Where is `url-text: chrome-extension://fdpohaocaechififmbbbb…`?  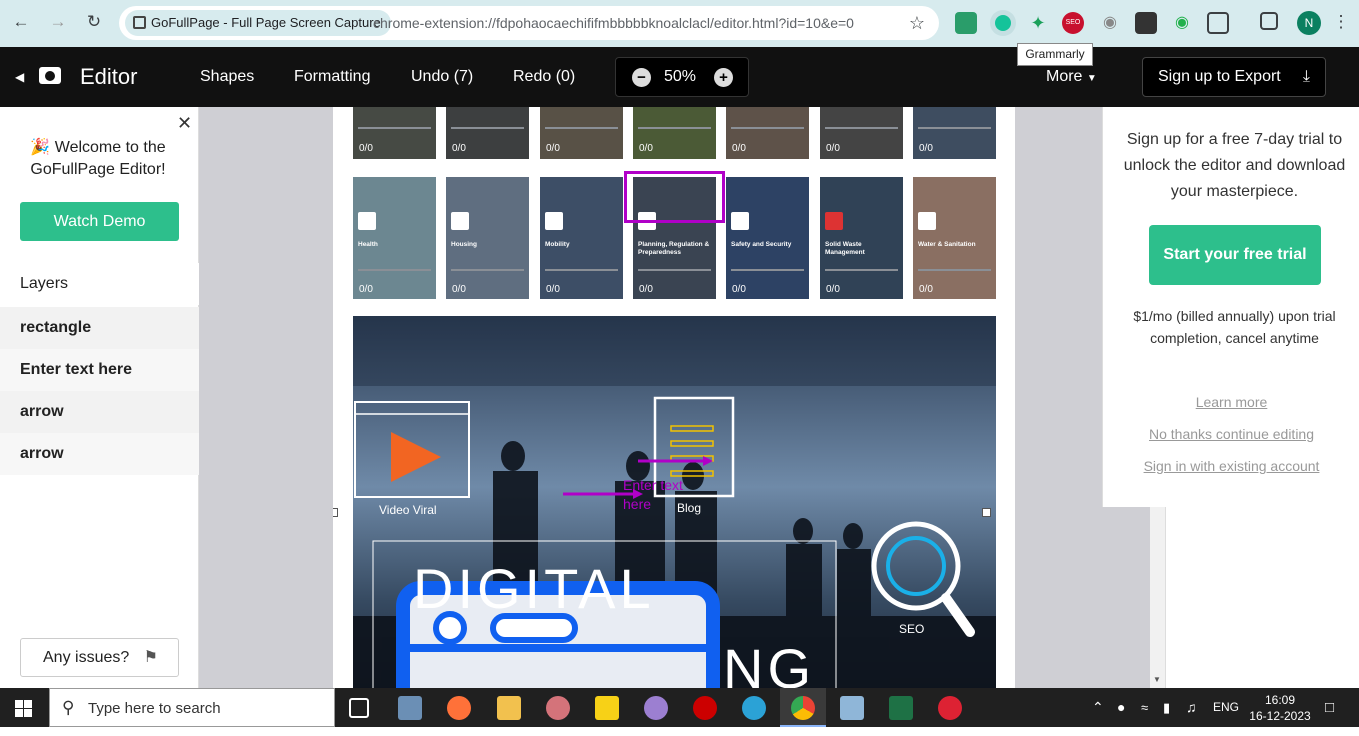 url-text: chrome-extension://fdpohaocaechififmbbbb… is located at coordinates (613, 23).